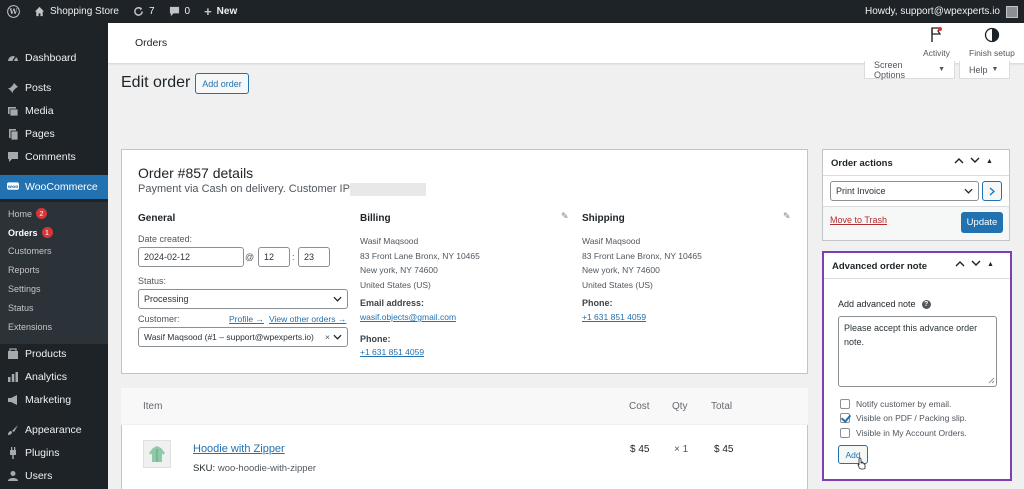 The width and height of the screenshot is (1024, 489). What do you see at coordinates (681, 449) in the screenshot?
I see `item-qty: × 1` at bounding box center [681, 449].